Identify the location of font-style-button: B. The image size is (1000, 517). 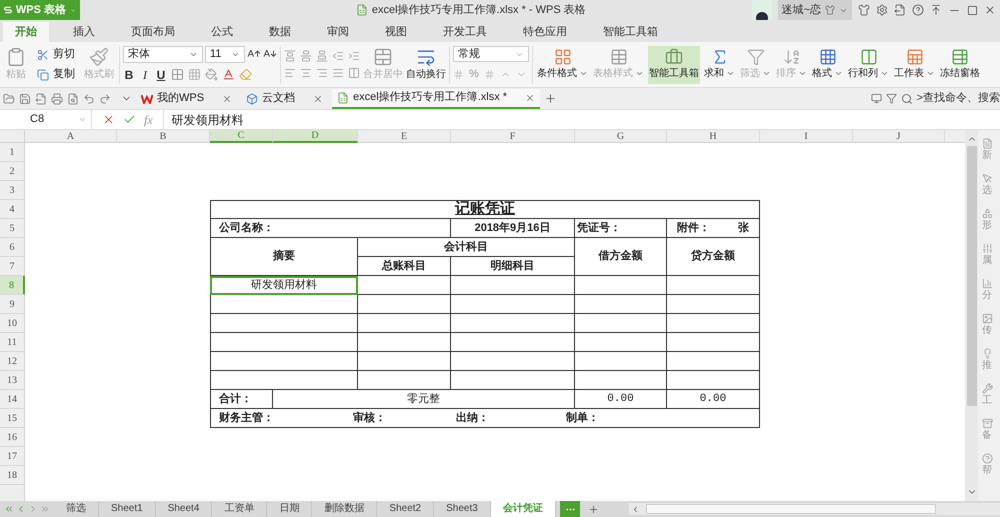
(129, 75).